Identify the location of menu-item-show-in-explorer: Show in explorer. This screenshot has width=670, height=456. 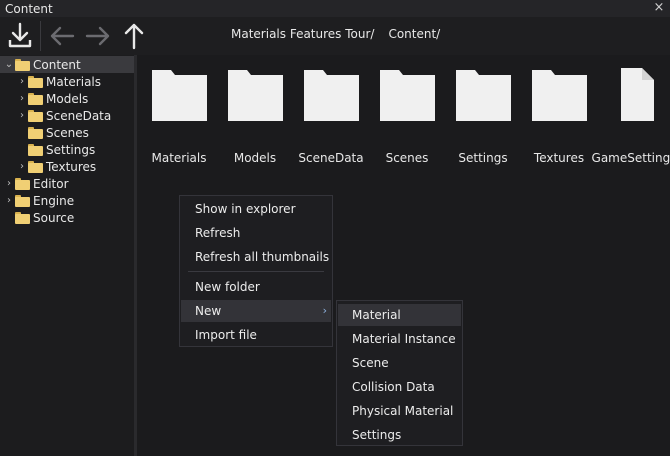
(256, 209).